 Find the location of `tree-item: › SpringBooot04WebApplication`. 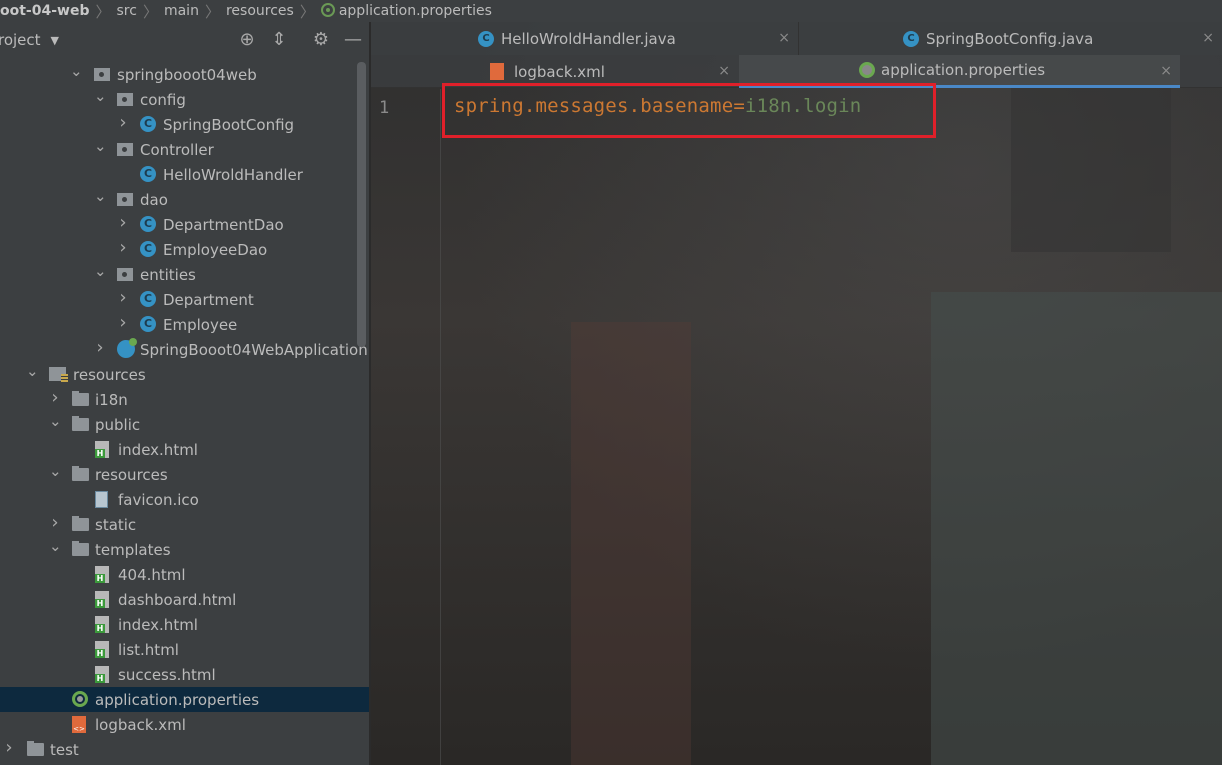

tree-item: › SpringBooot04WebApplication is located at coordinates (184, 349).